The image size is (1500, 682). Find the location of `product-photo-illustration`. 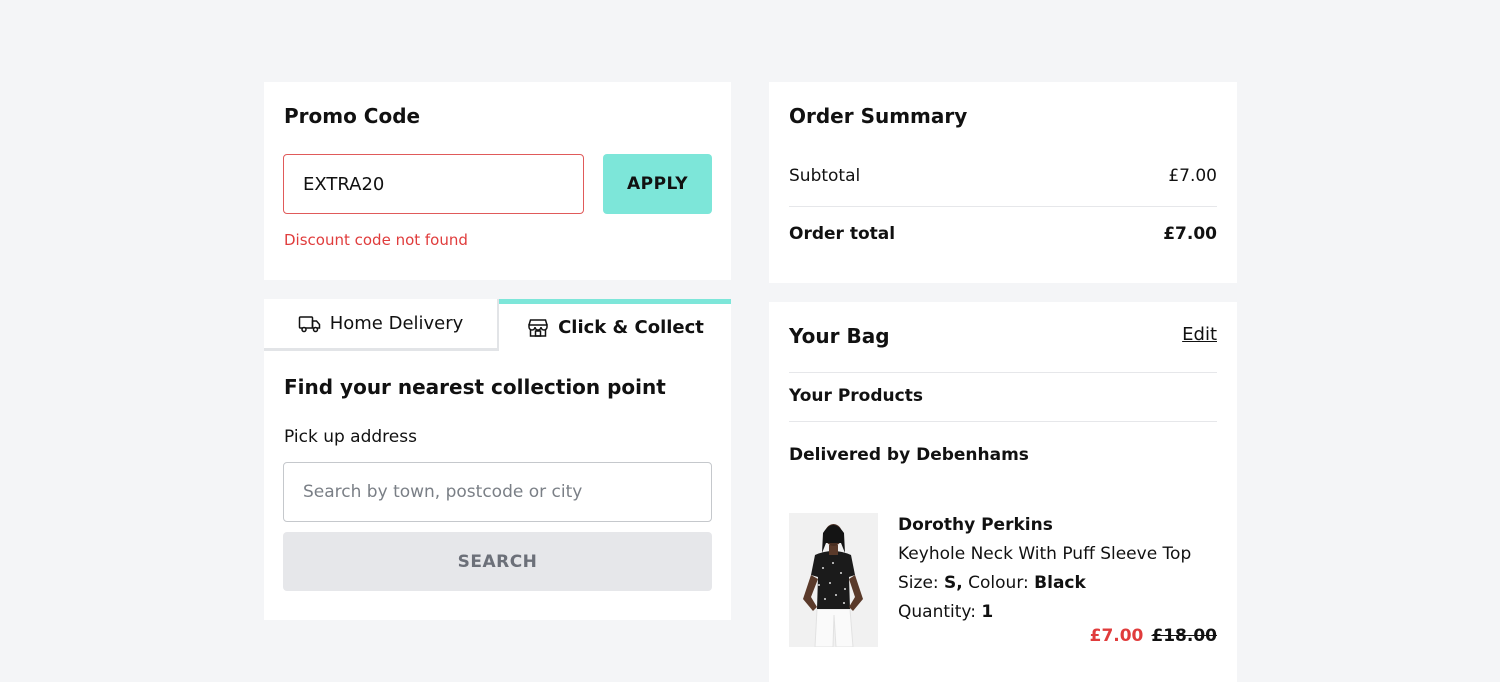

product-photo-illustration is located at coordinates (833, 580).